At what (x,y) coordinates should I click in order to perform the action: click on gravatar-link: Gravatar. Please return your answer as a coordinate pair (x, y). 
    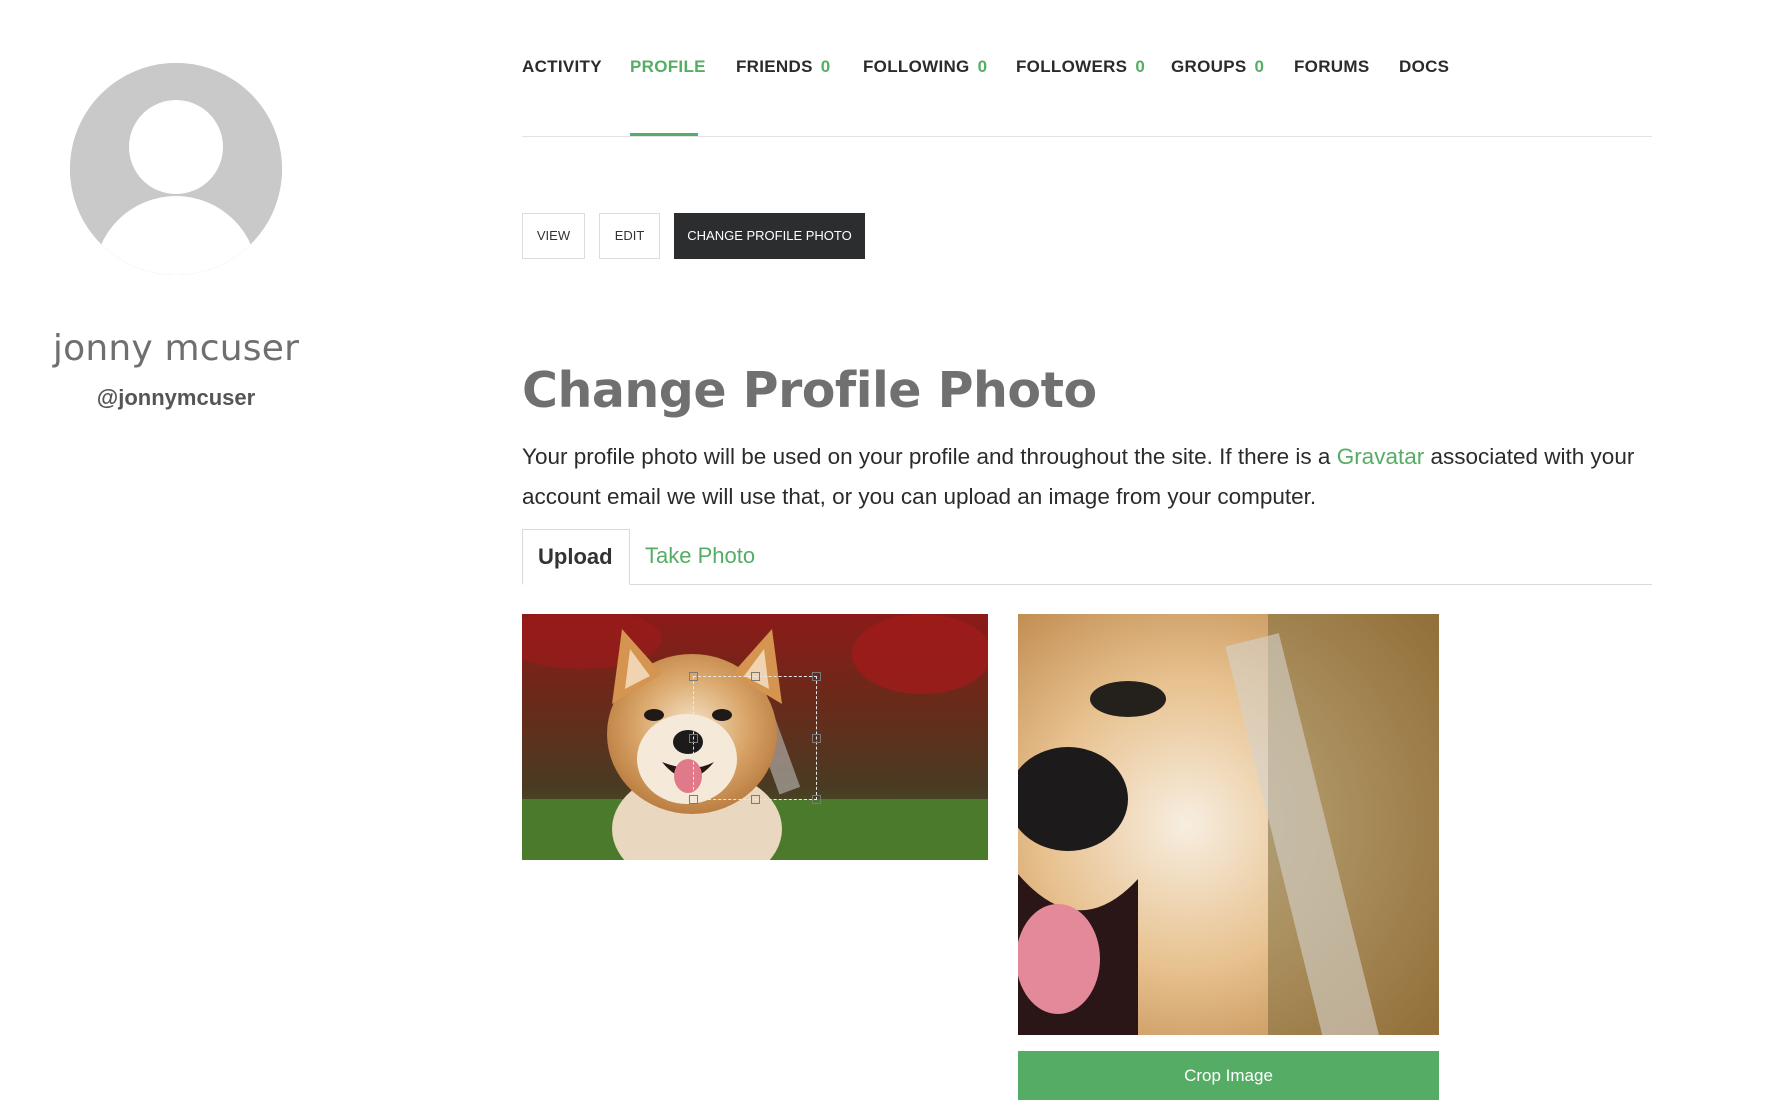
    Looking at the image, I should click on (1381, 456).